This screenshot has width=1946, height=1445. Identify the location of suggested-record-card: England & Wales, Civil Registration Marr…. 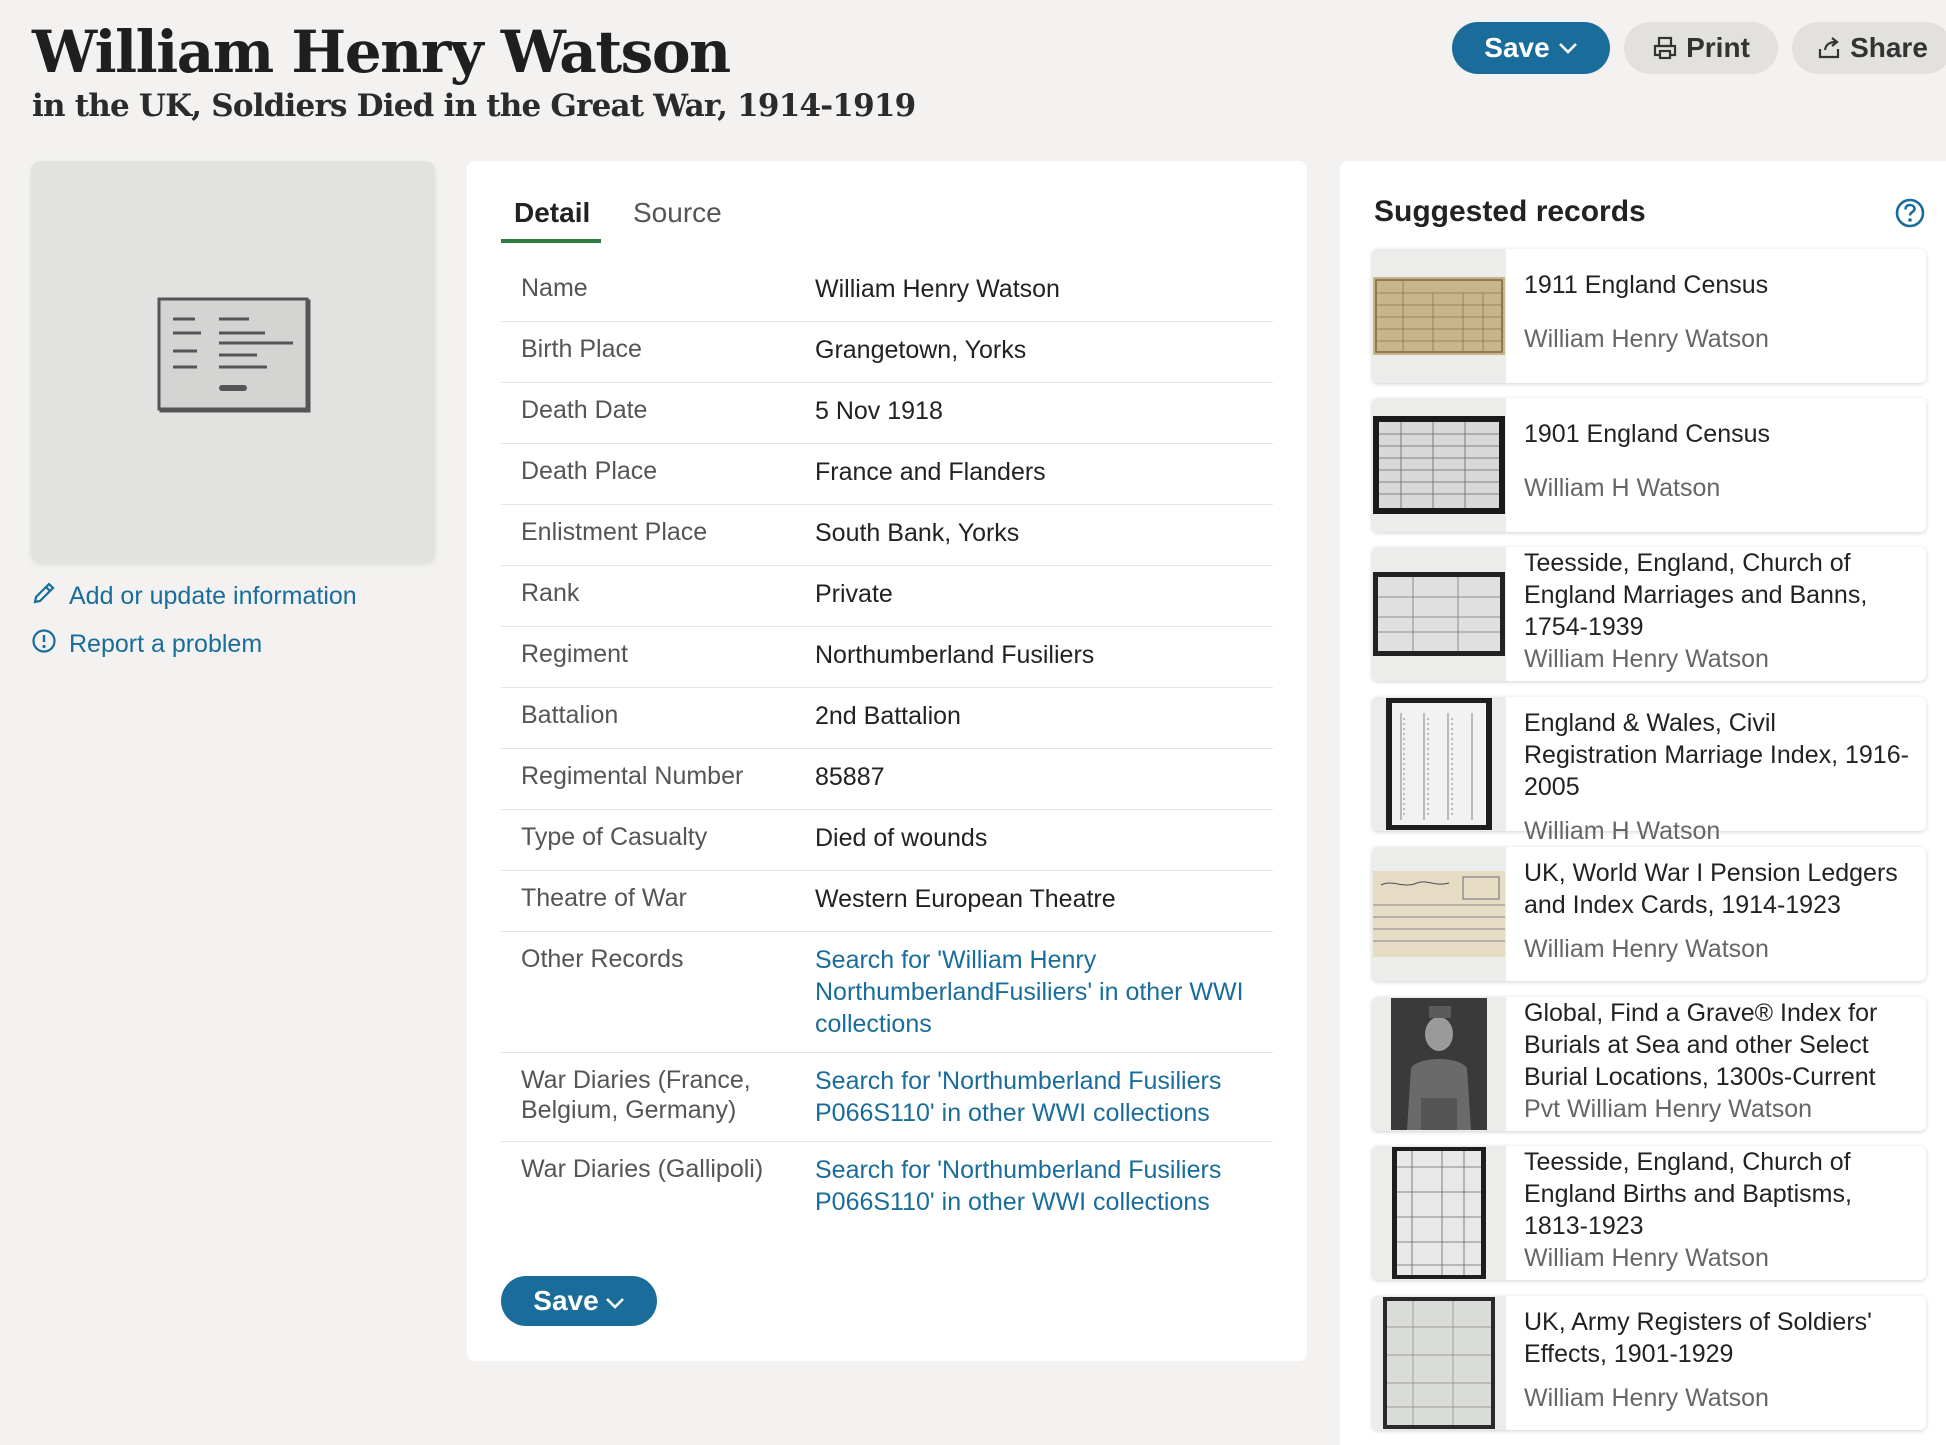
(1649, 771).